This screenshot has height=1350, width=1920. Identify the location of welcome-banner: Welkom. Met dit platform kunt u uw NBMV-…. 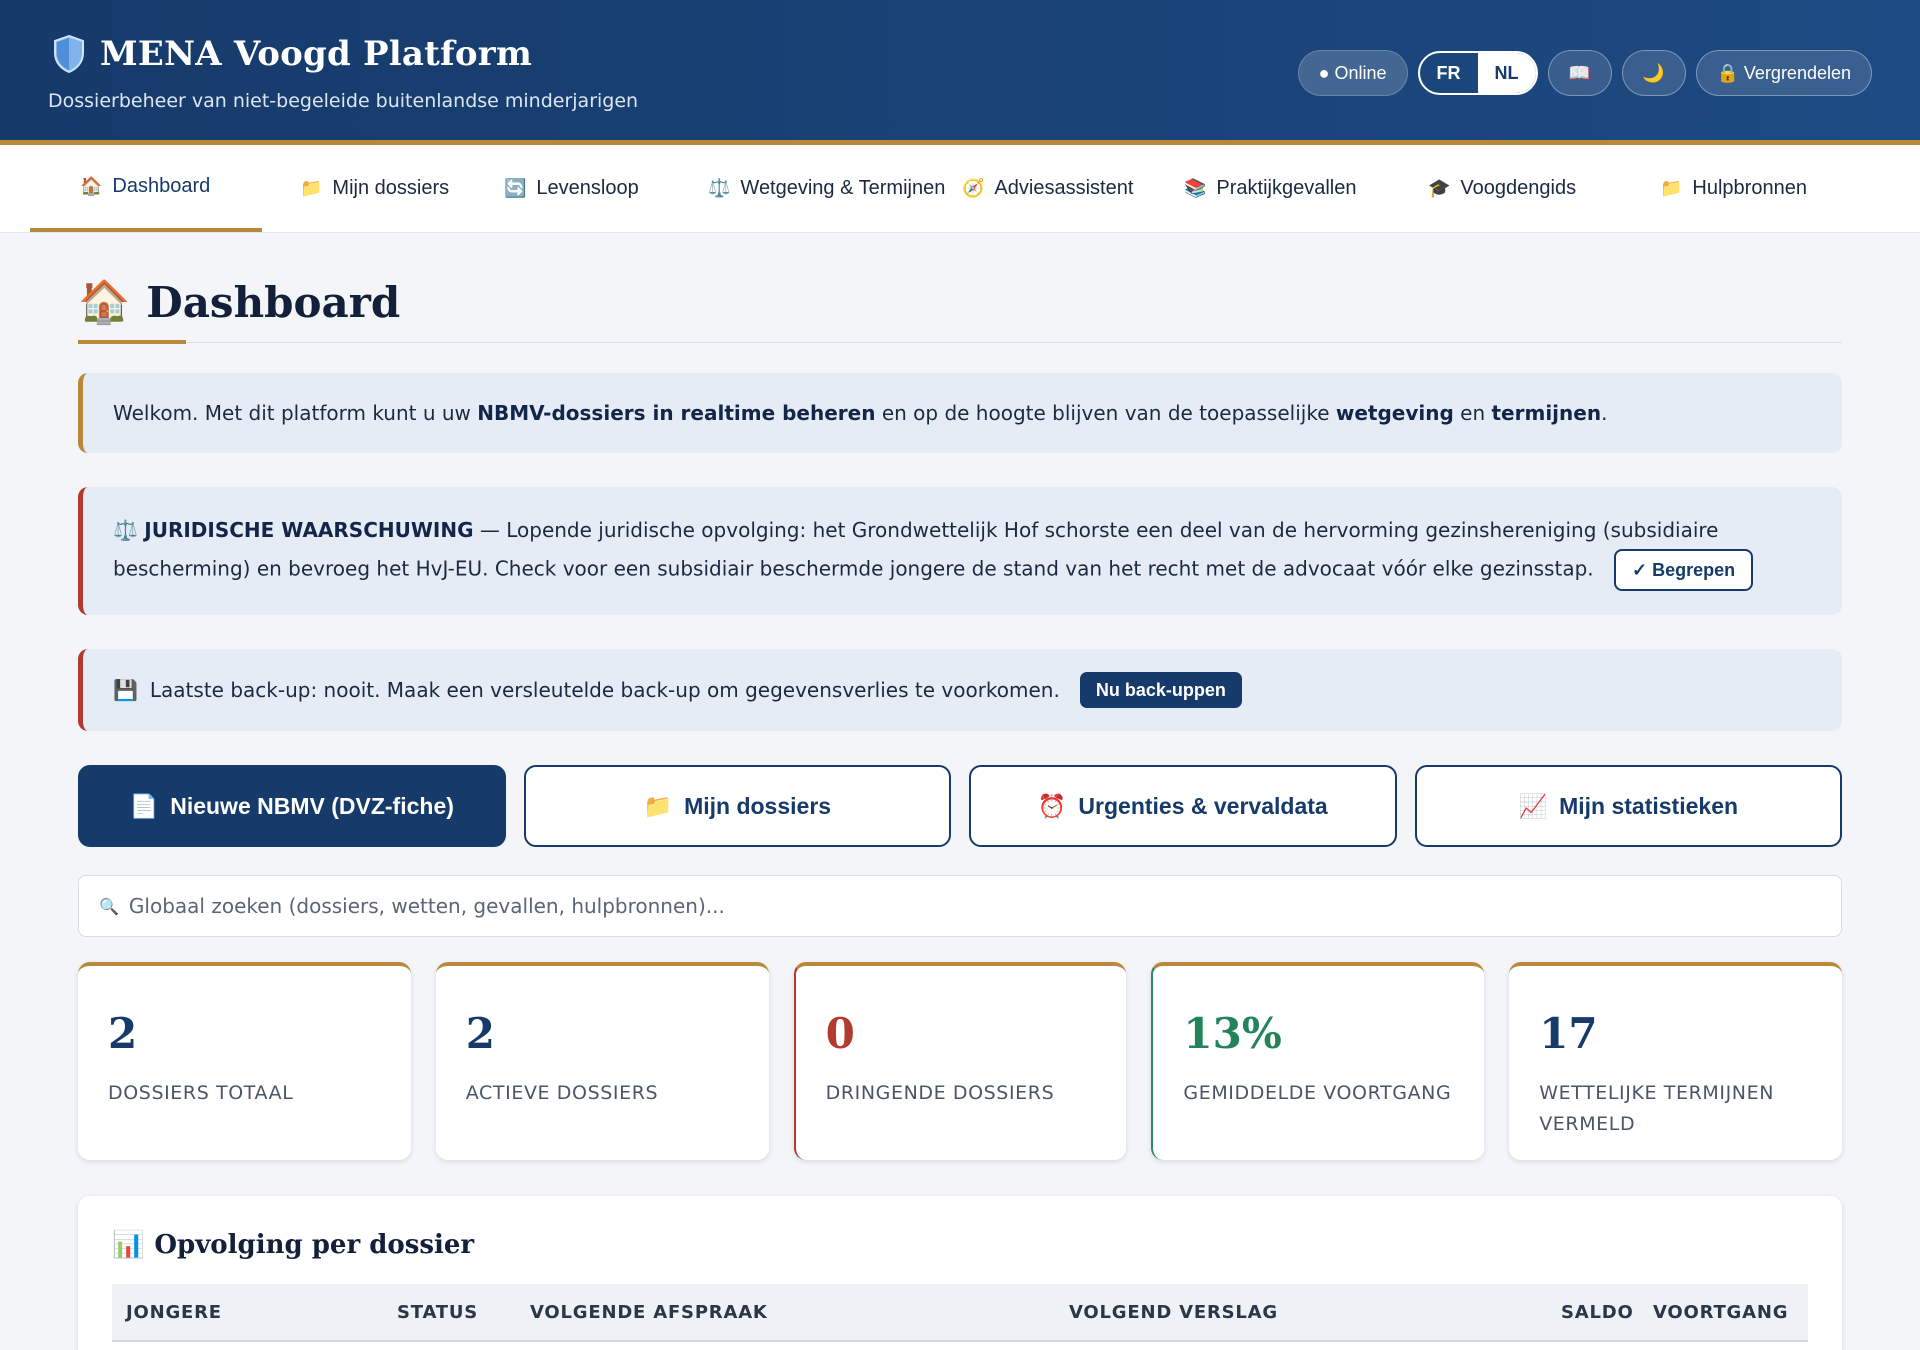
(960, 413).